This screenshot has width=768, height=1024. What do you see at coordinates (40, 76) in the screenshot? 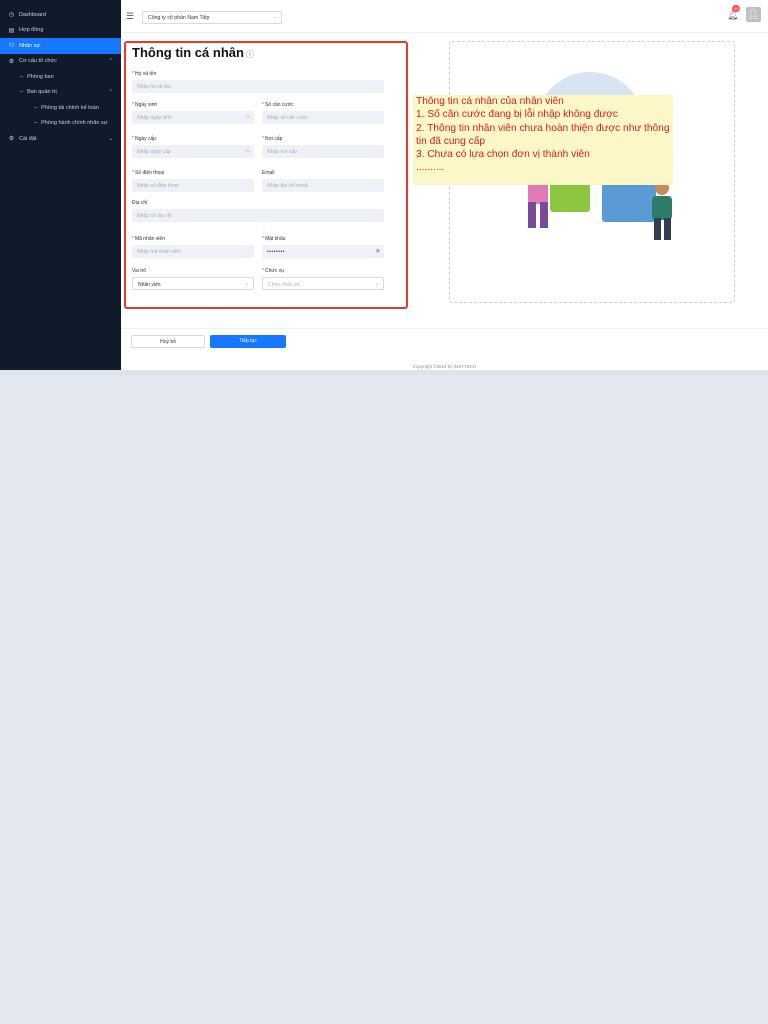
I see `sidebar-item-label: Phòng ban` at bounding box center [40, 76].